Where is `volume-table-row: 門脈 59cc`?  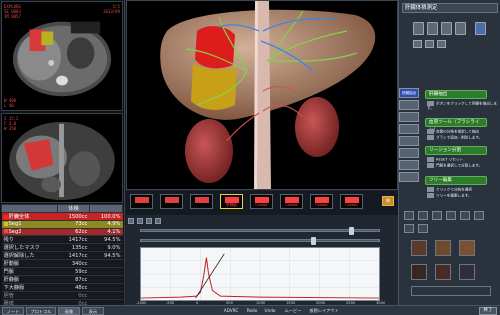 volume-table-row: 門脈 59cc is located at coordinates (62, 272).